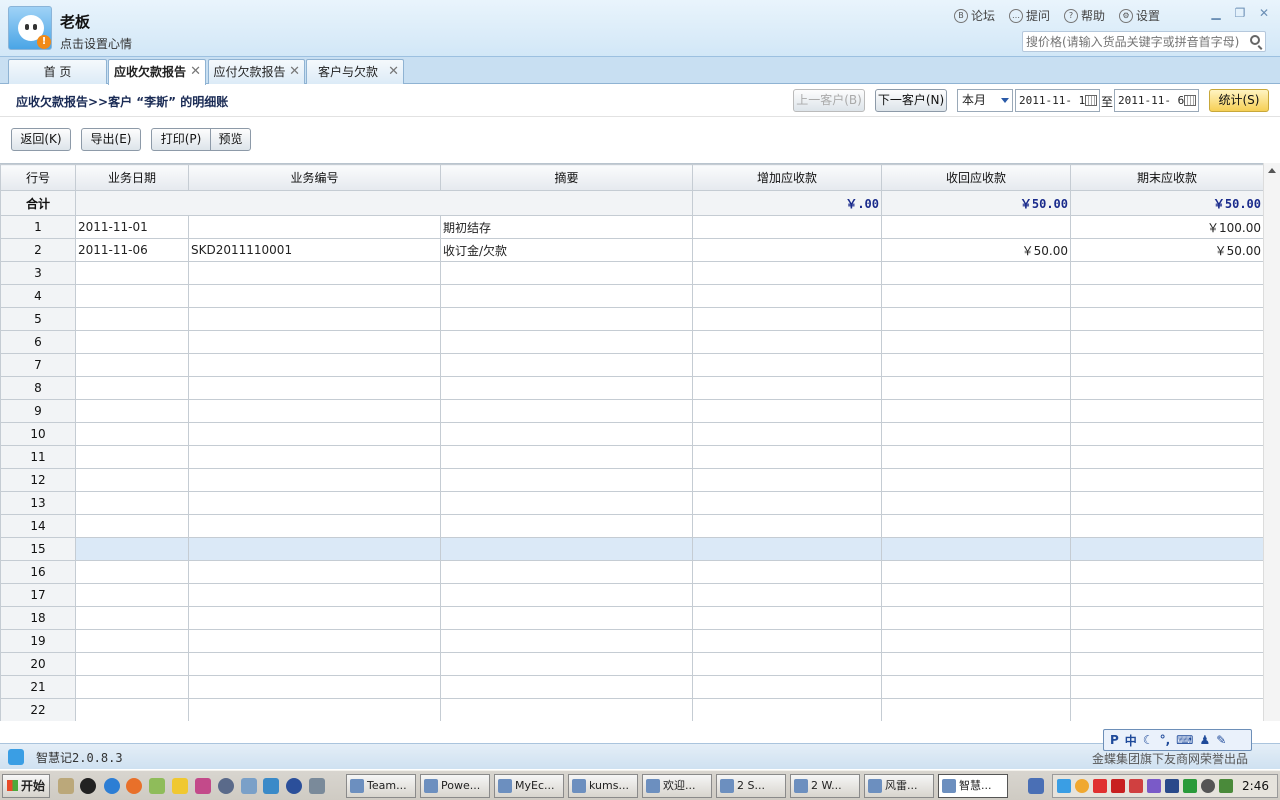 Image resolution: width=1280 pixels, height=800 pixels. Describe the element at coordinates (1036, 786) in the screenshot. I see `ime-tray-icon` at that location.